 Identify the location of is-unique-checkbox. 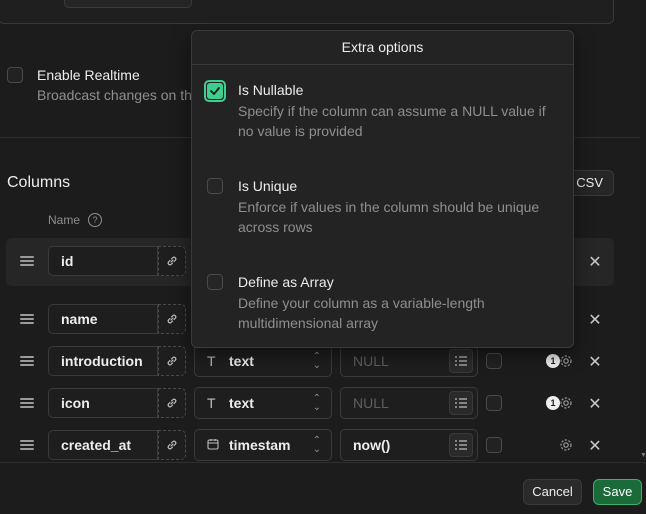
(215, 186).